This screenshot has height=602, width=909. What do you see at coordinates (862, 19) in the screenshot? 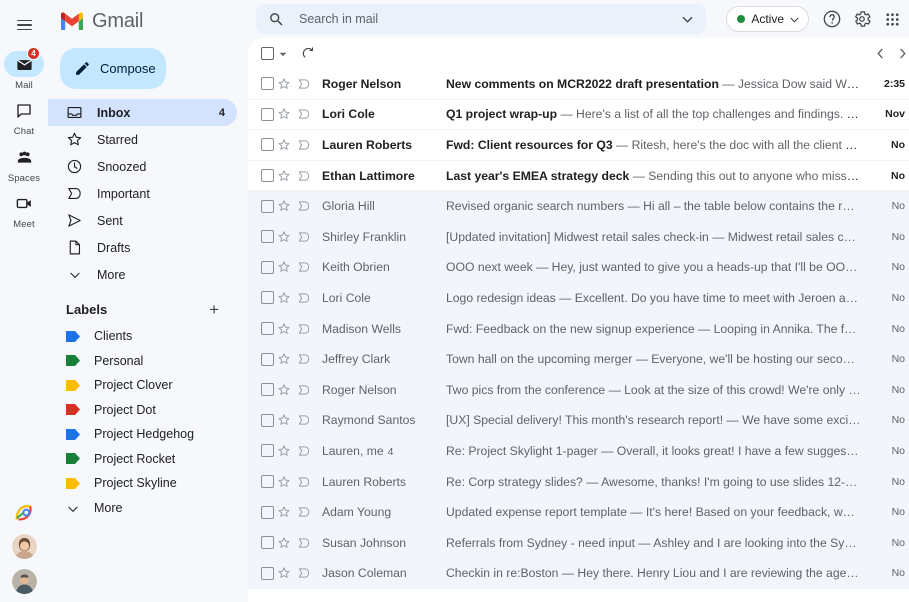
I see `gear-icon` at bounding box center [862, 19].